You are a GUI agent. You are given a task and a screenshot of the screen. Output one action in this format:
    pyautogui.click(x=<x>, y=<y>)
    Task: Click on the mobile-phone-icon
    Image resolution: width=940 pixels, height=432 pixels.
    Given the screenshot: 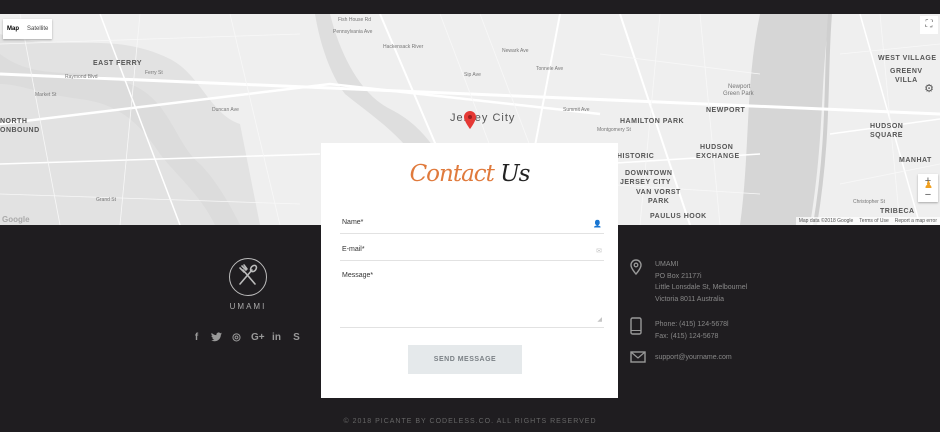 What is the action you would take?
    pyautogui.click(x=636, y=326)
    